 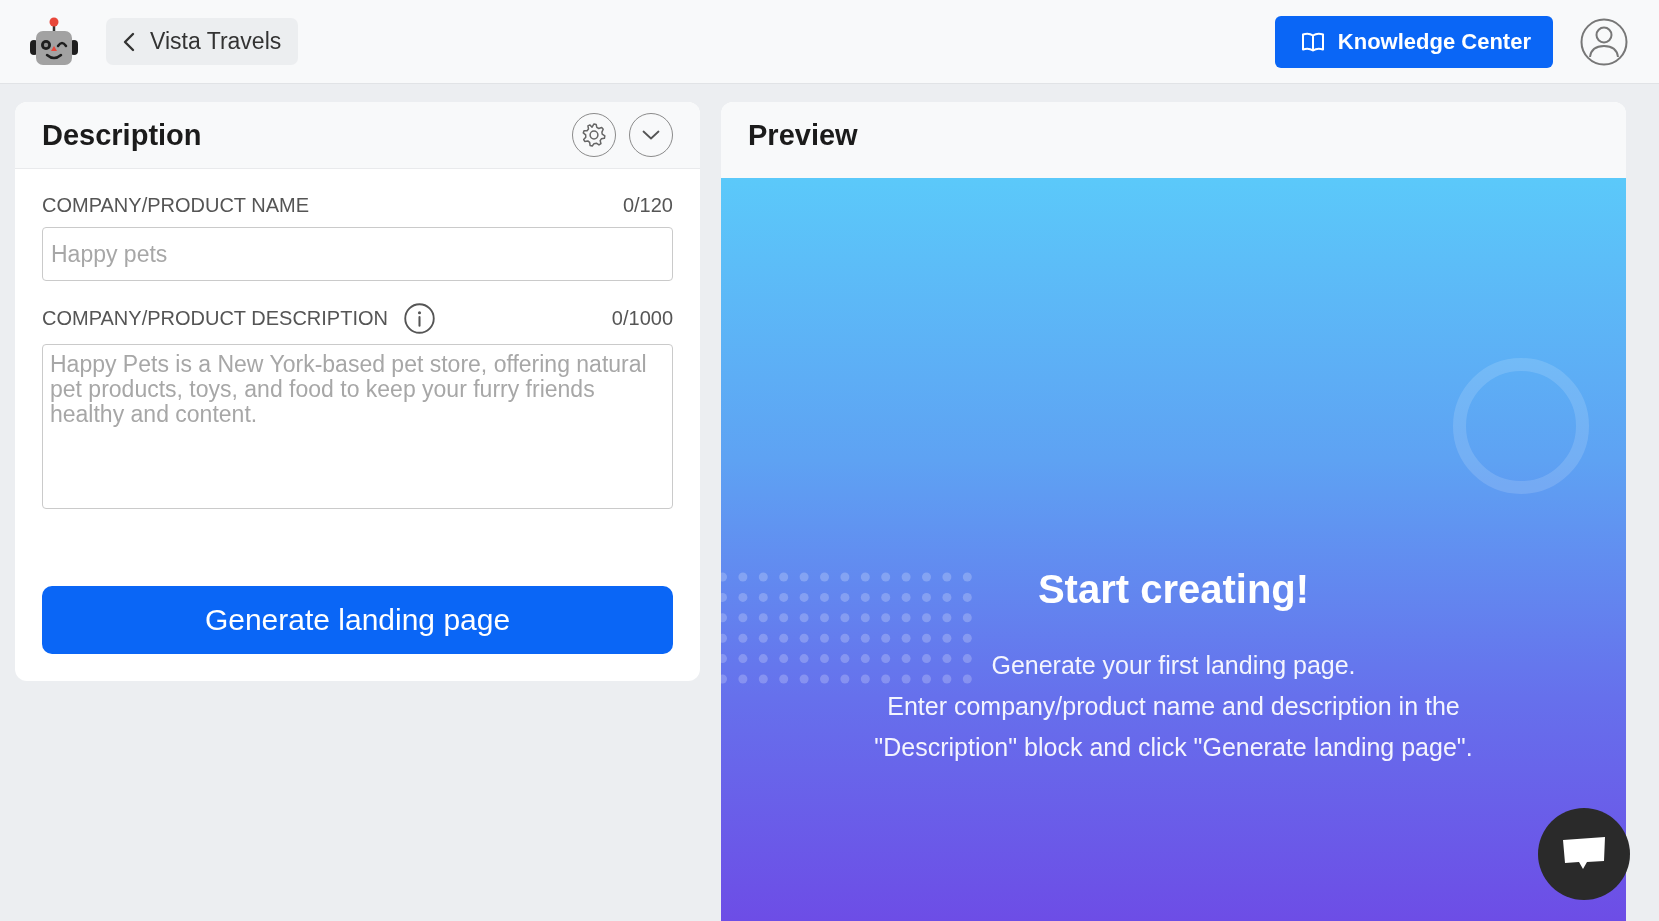 I want to click on settings-icon, so click(x=594, y=135).